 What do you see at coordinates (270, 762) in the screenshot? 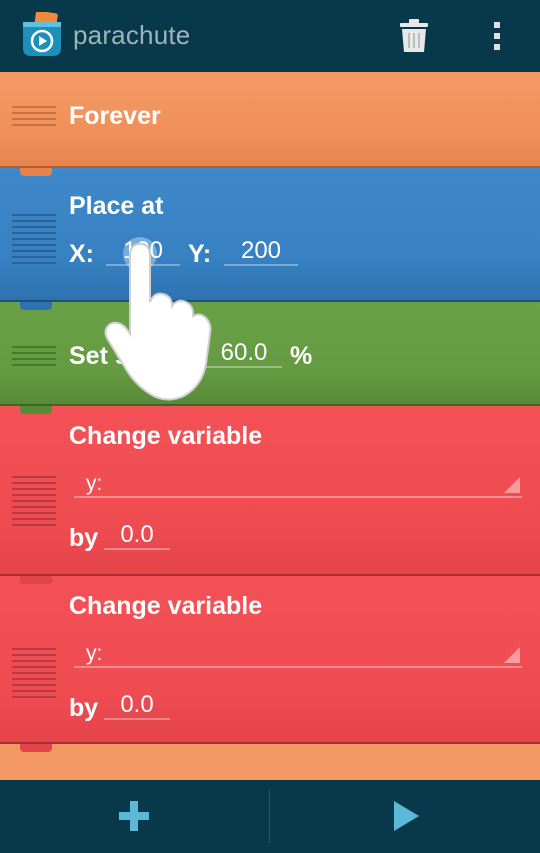
I see `next-brick-peek` at bounding box center [270, 762].